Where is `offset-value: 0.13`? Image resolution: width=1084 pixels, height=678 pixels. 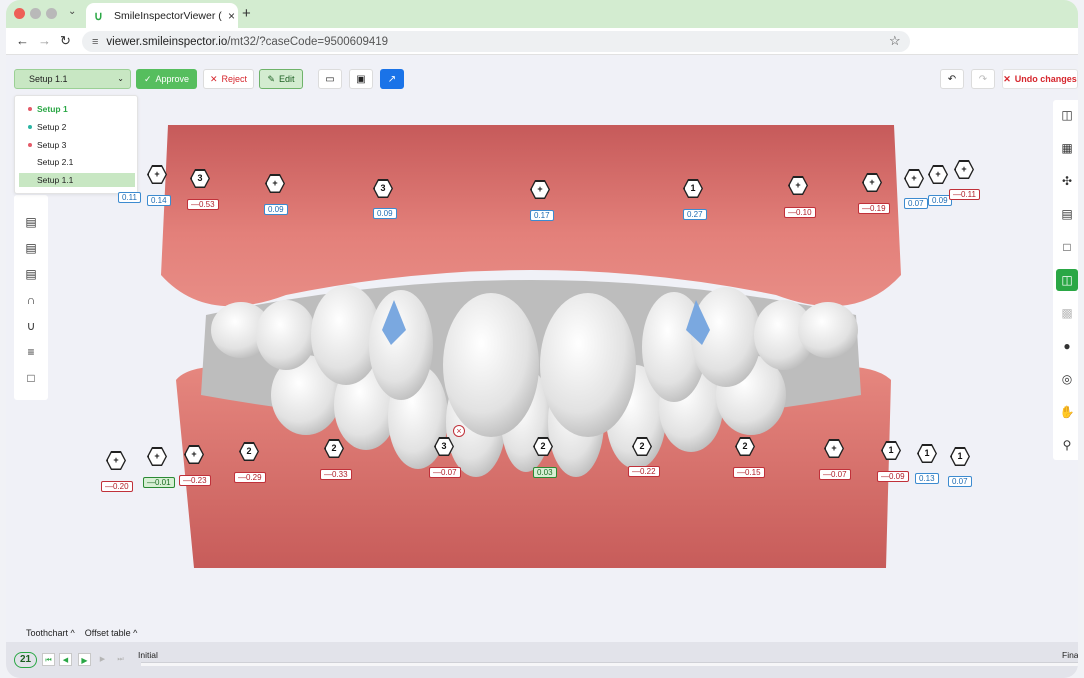
offset-value: 0.13 is located at coordinates (927, 478).